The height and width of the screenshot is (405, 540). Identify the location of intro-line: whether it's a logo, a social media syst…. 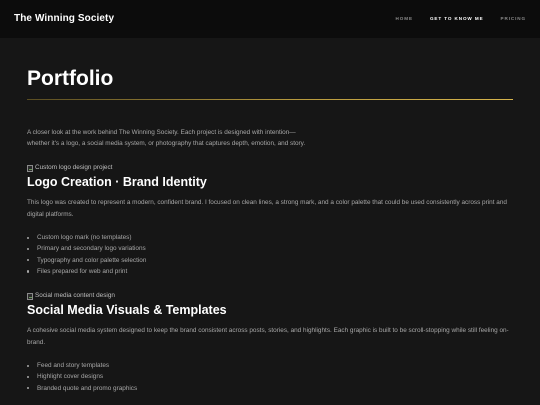
(166, 143).